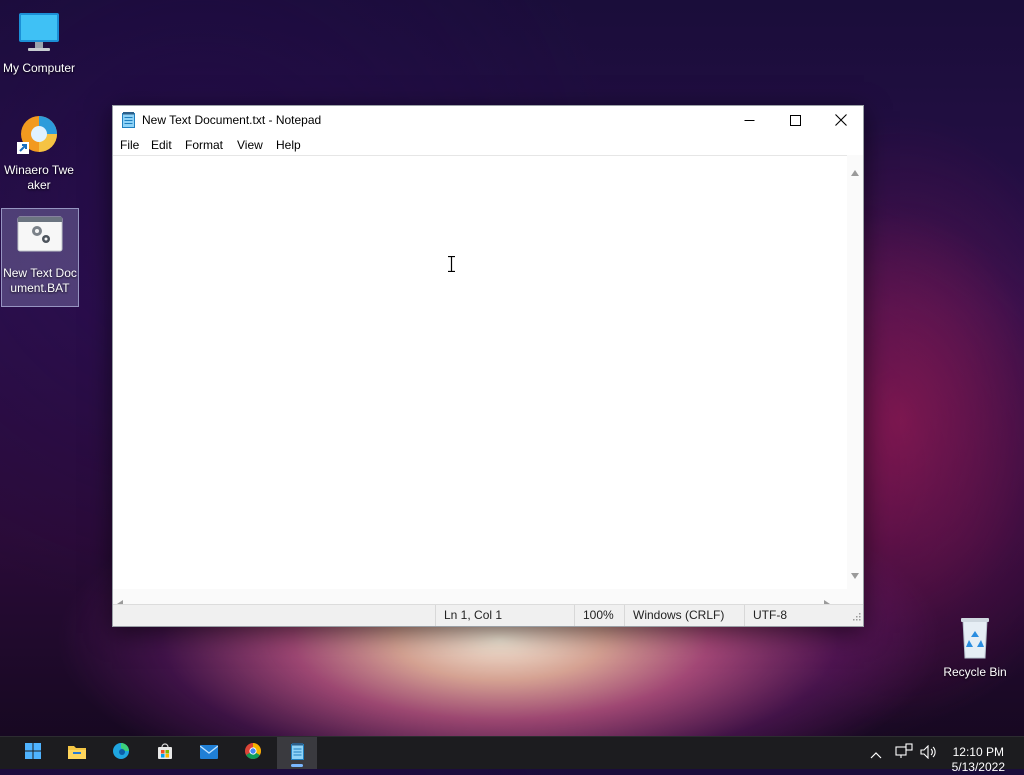  Describe the element at coordinates (978, 752) in the screenshot. I see `clock-time: 12:10 PM` at that location.